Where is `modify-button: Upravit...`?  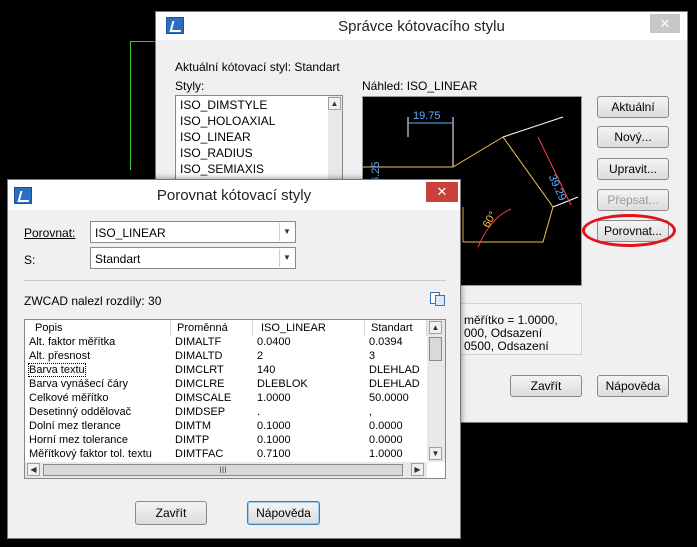 modify-button: Upravit... is located at coordinates (633, 169).